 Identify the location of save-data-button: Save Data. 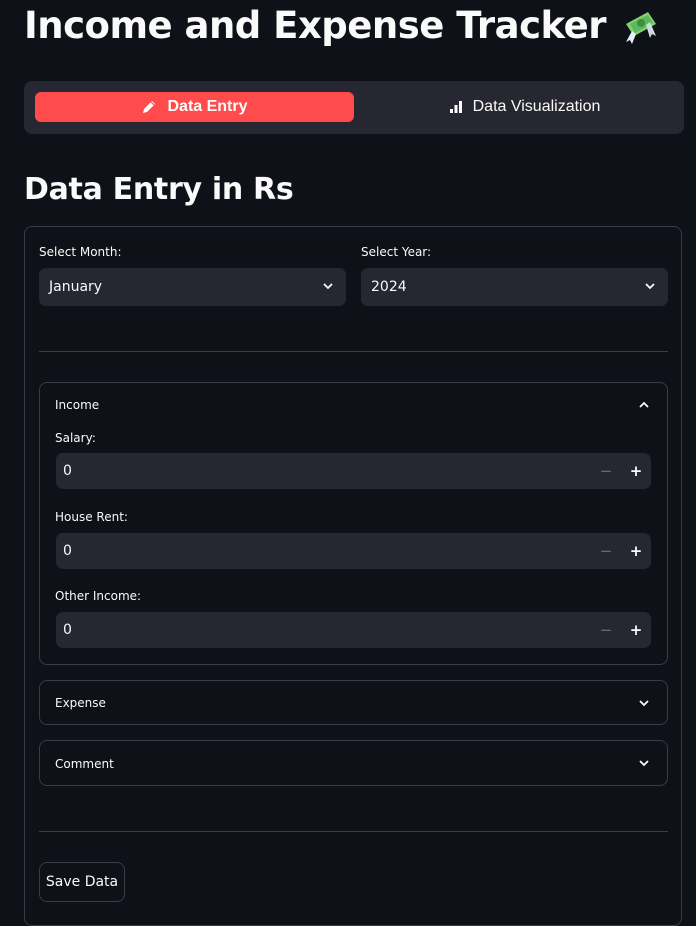
(82, 882).